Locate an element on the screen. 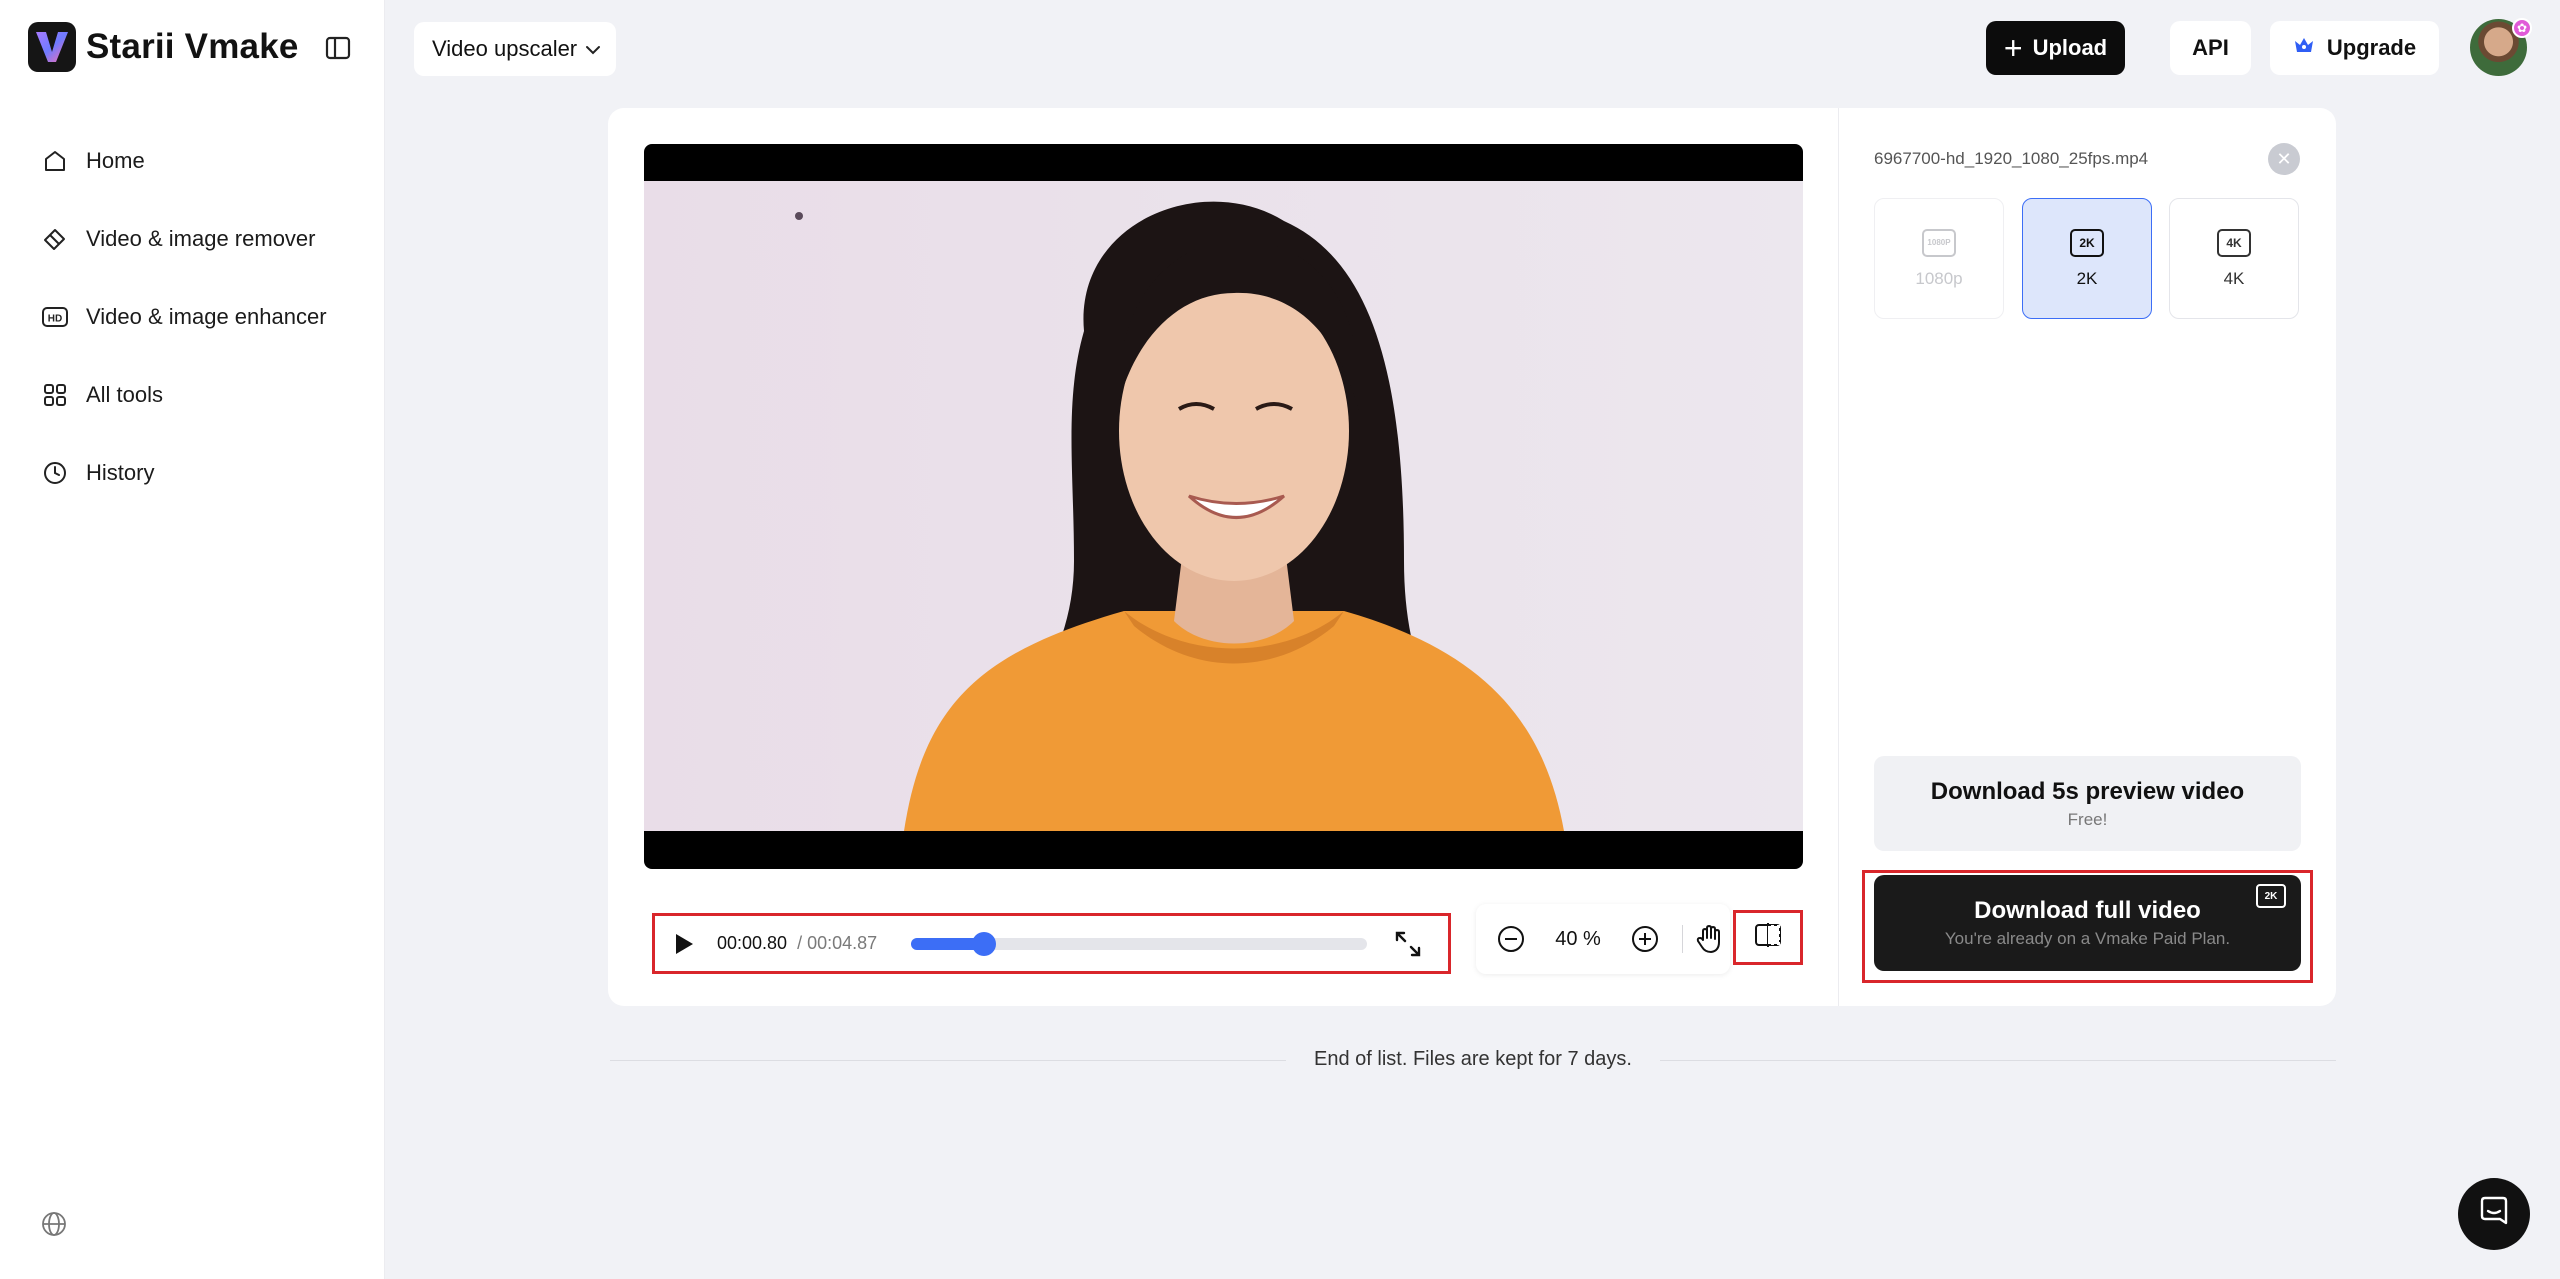 Image resolution: width=2560 pixels, height=1279 pixels. current-time: 00:00.80 is located at coordinates (752, 943).